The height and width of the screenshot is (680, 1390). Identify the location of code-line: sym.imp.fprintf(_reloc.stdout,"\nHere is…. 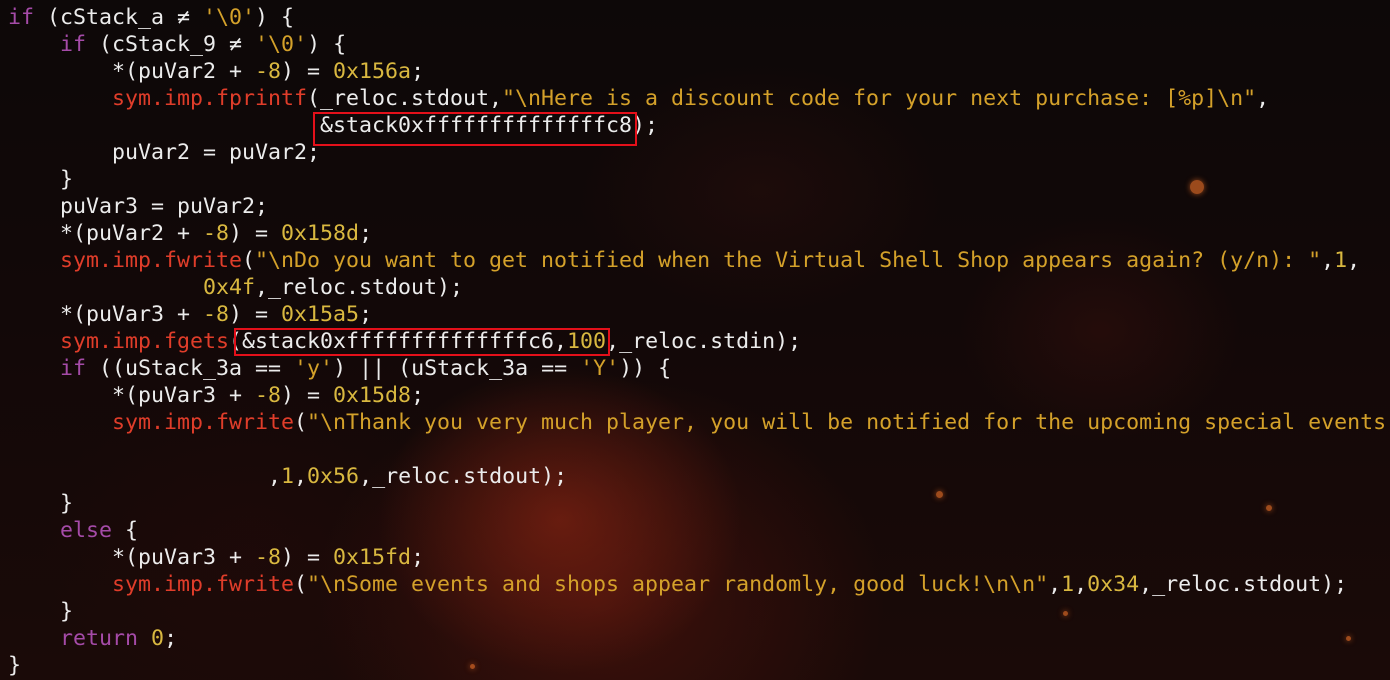
(697, 98).